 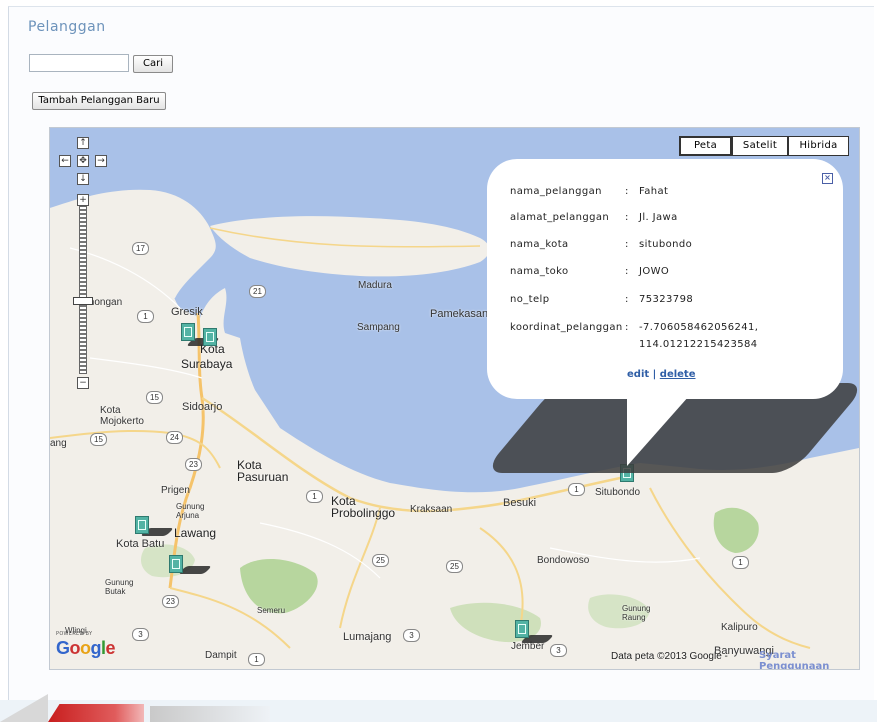 What do you see at coordinates (221, 655) in the screenshot?
I see `place-label: Dampit` at bounding box center [221, 655].